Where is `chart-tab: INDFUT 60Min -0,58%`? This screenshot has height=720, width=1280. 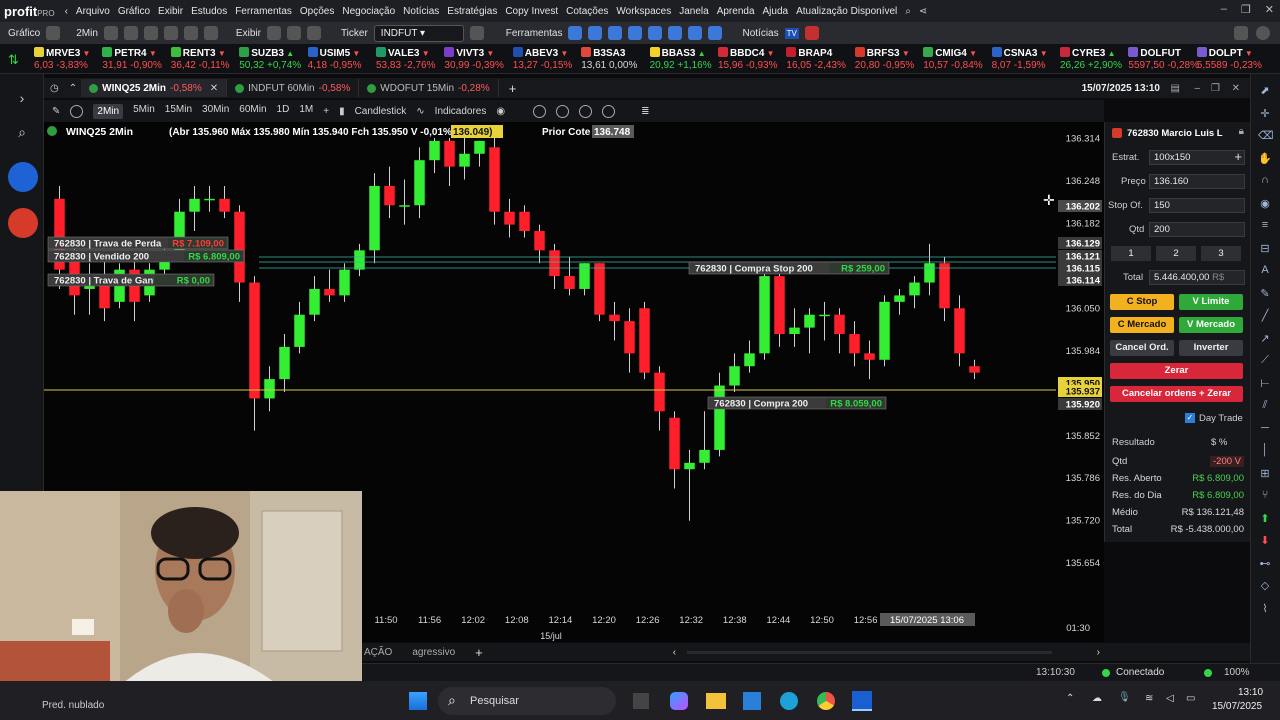
chart-tab: INDFUT 60Min -0,58% is located at coordinates (293, 88).